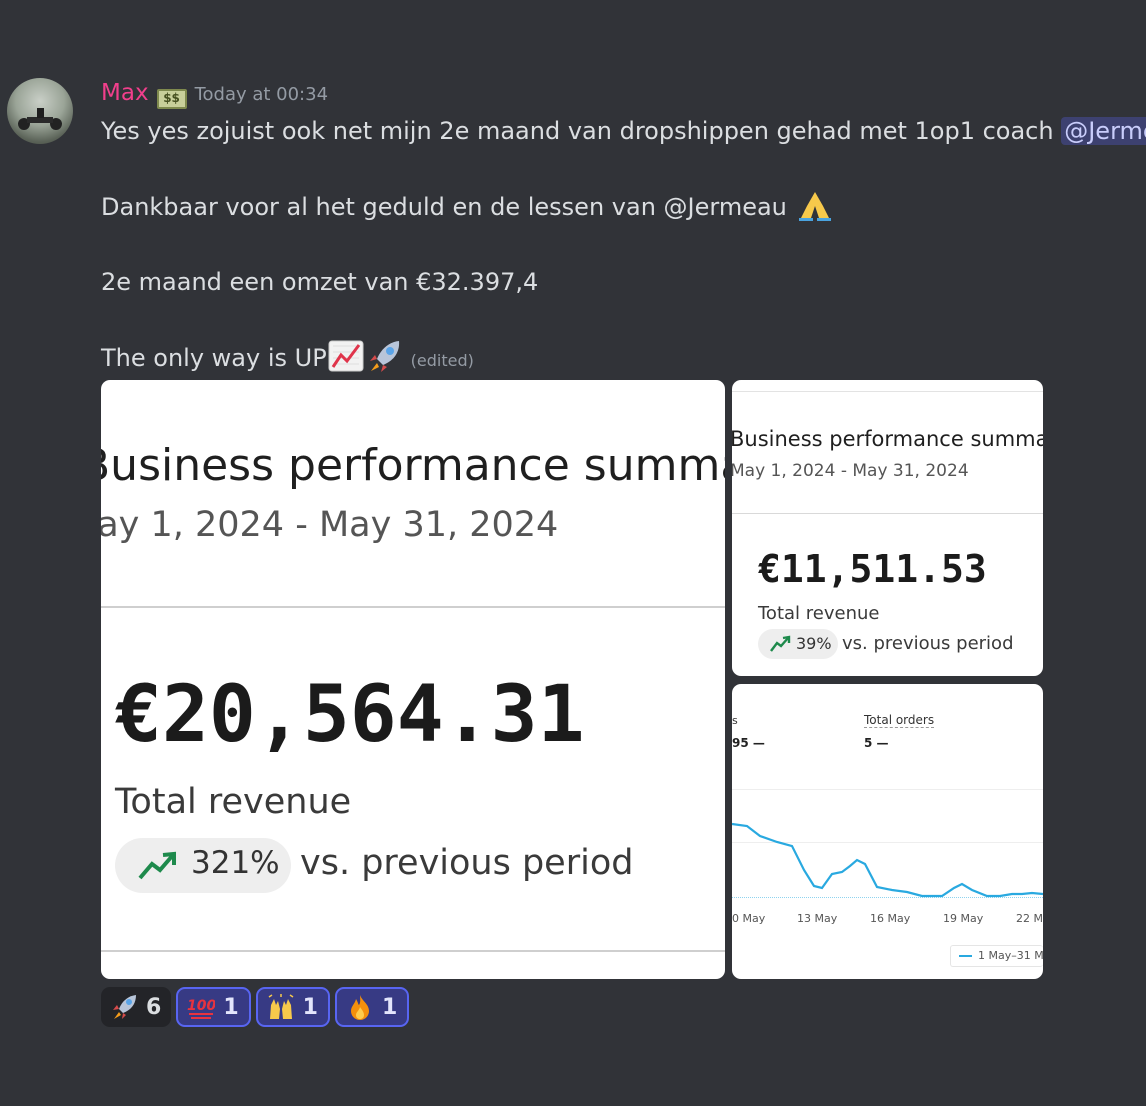  I want to click on motorcycle-icon, so click(40, 119).